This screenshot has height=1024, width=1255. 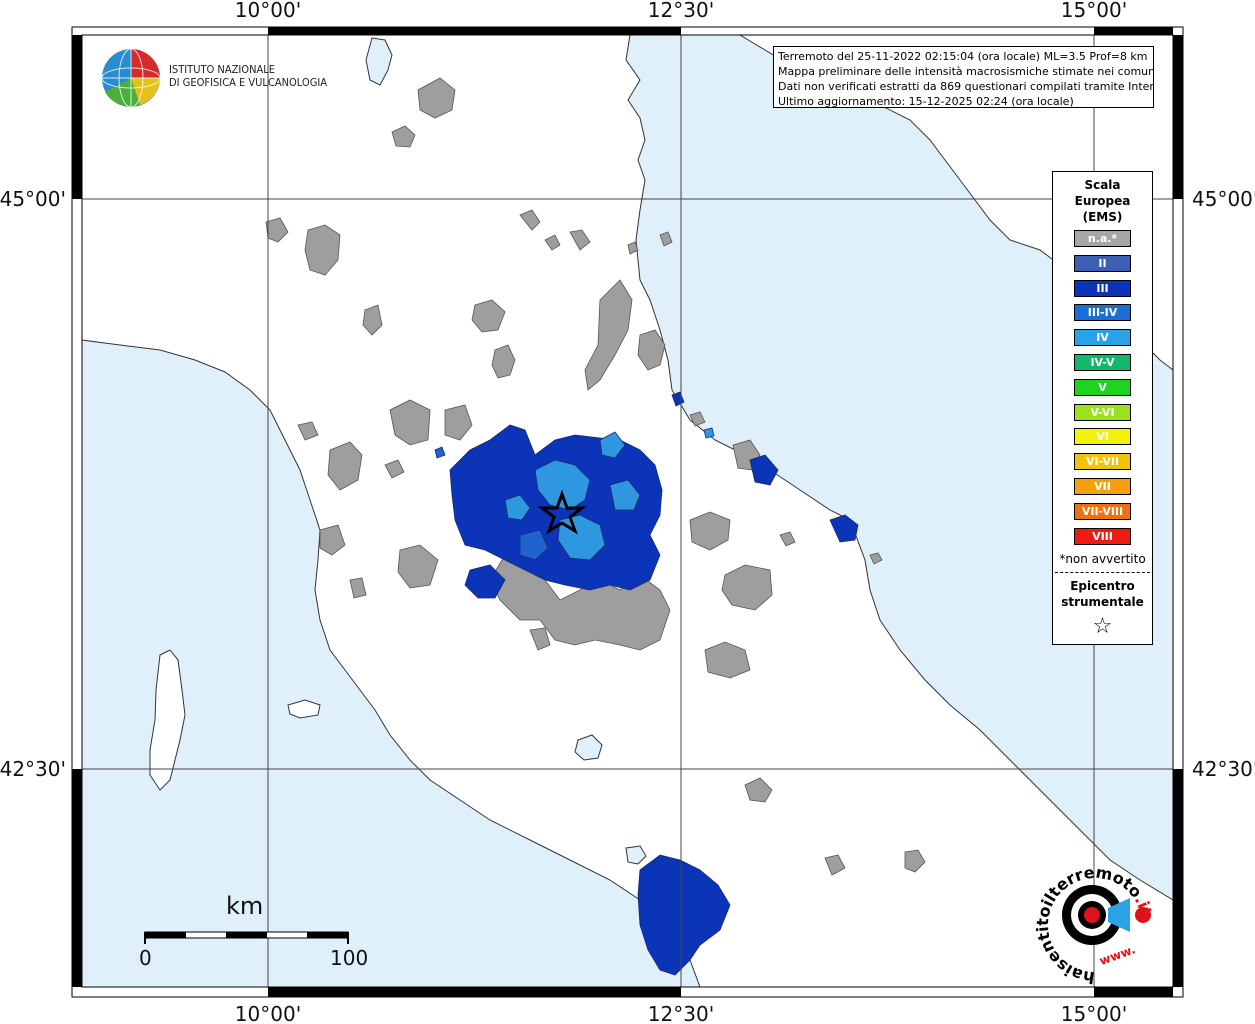 What do you see at coordinates (131, 78) in the screenshot?
I see `ingv-logo-icon` at bounding box center [131, 78].